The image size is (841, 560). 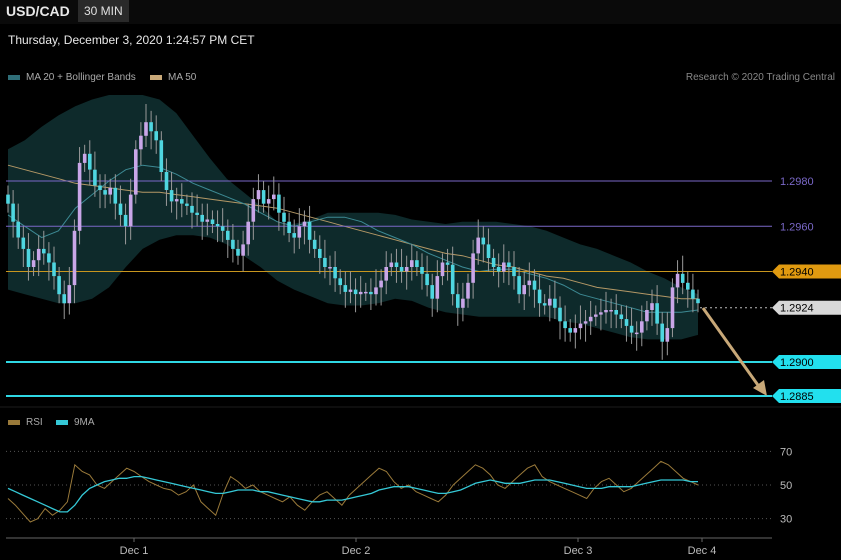 What do you see at coordinates (797, 309) in the screenshot?
I see `level-label: 1.2924` at bounding box center [797, 309].